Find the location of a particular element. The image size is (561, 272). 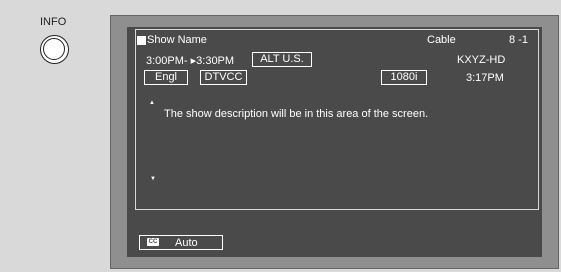

scroll-up-icon: ▲ is located at coordinates (152, 103).